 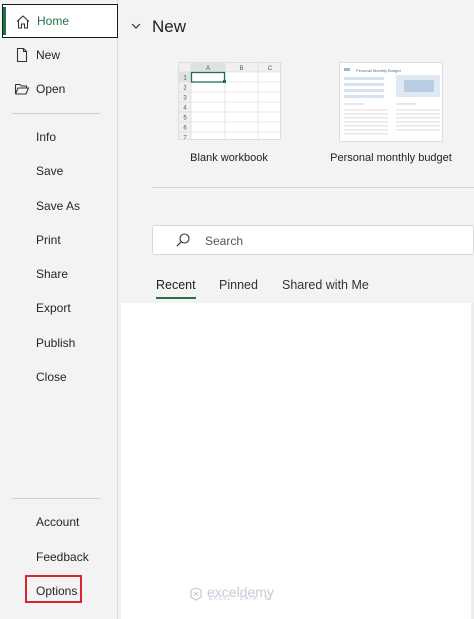 I want to click on spreadsheet-grid-icon: A B C1234567, so click(x=229, y=101).